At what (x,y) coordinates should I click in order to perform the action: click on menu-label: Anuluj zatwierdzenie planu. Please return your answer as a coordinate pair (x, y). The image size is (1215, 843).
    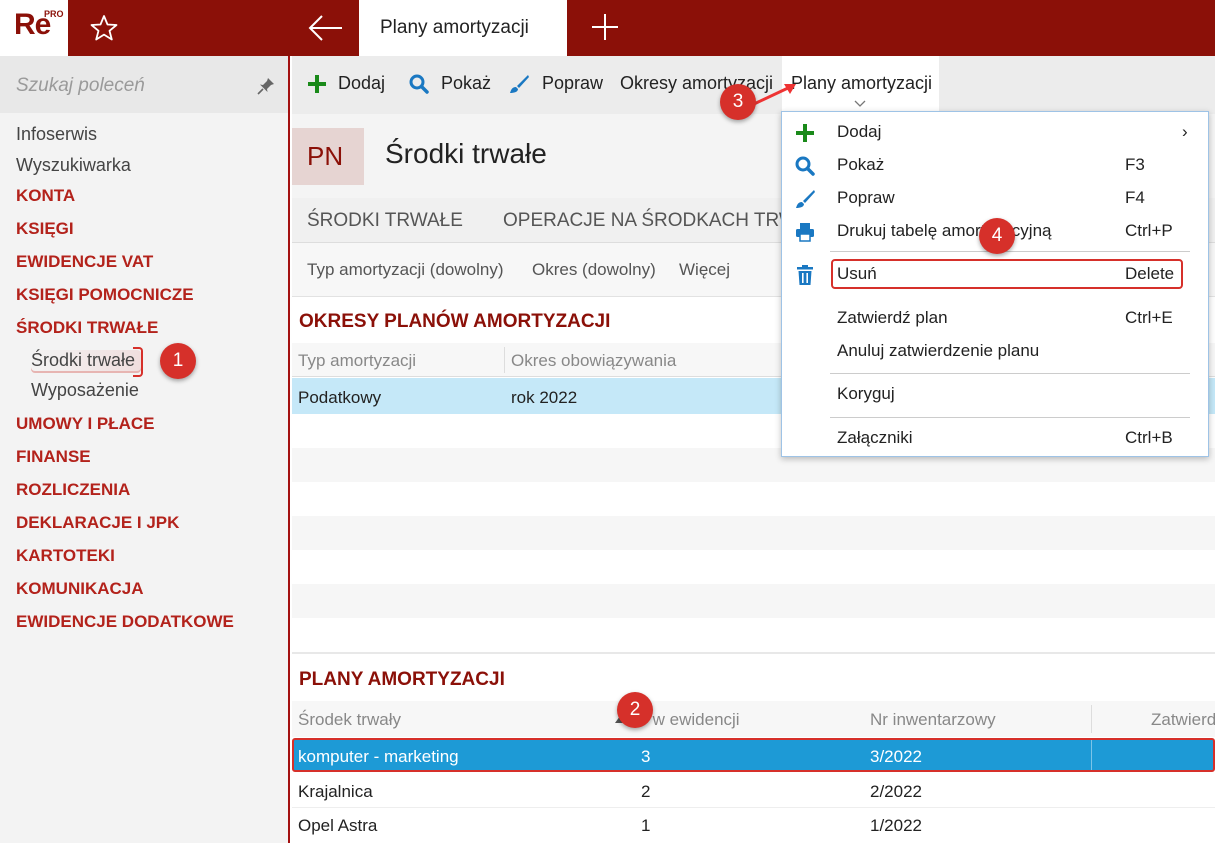
    Looking at the image, I should click on (938, 350).